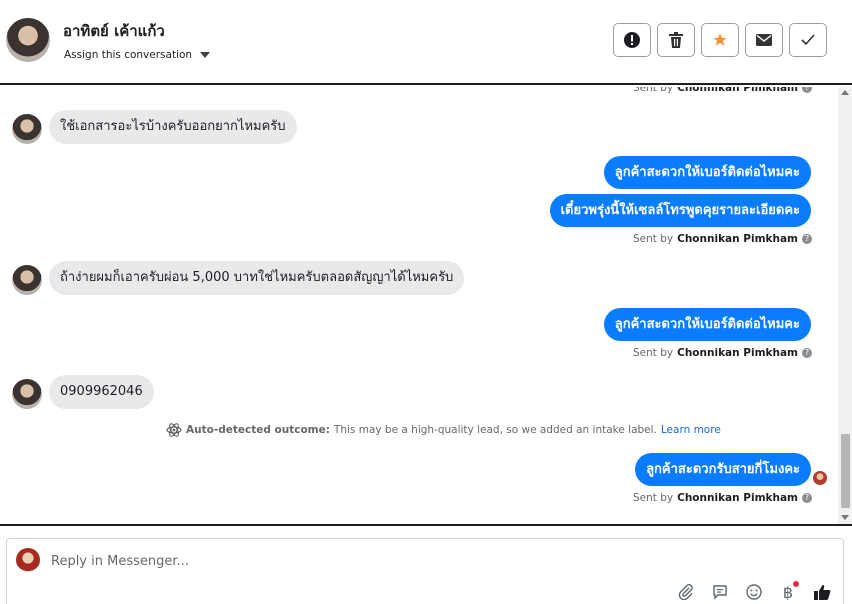 The image size is (852, 604). What do you see at coordinates (28, 560) in the screenshot?
I see `agent-avatar` at bounding box center [28, 560].